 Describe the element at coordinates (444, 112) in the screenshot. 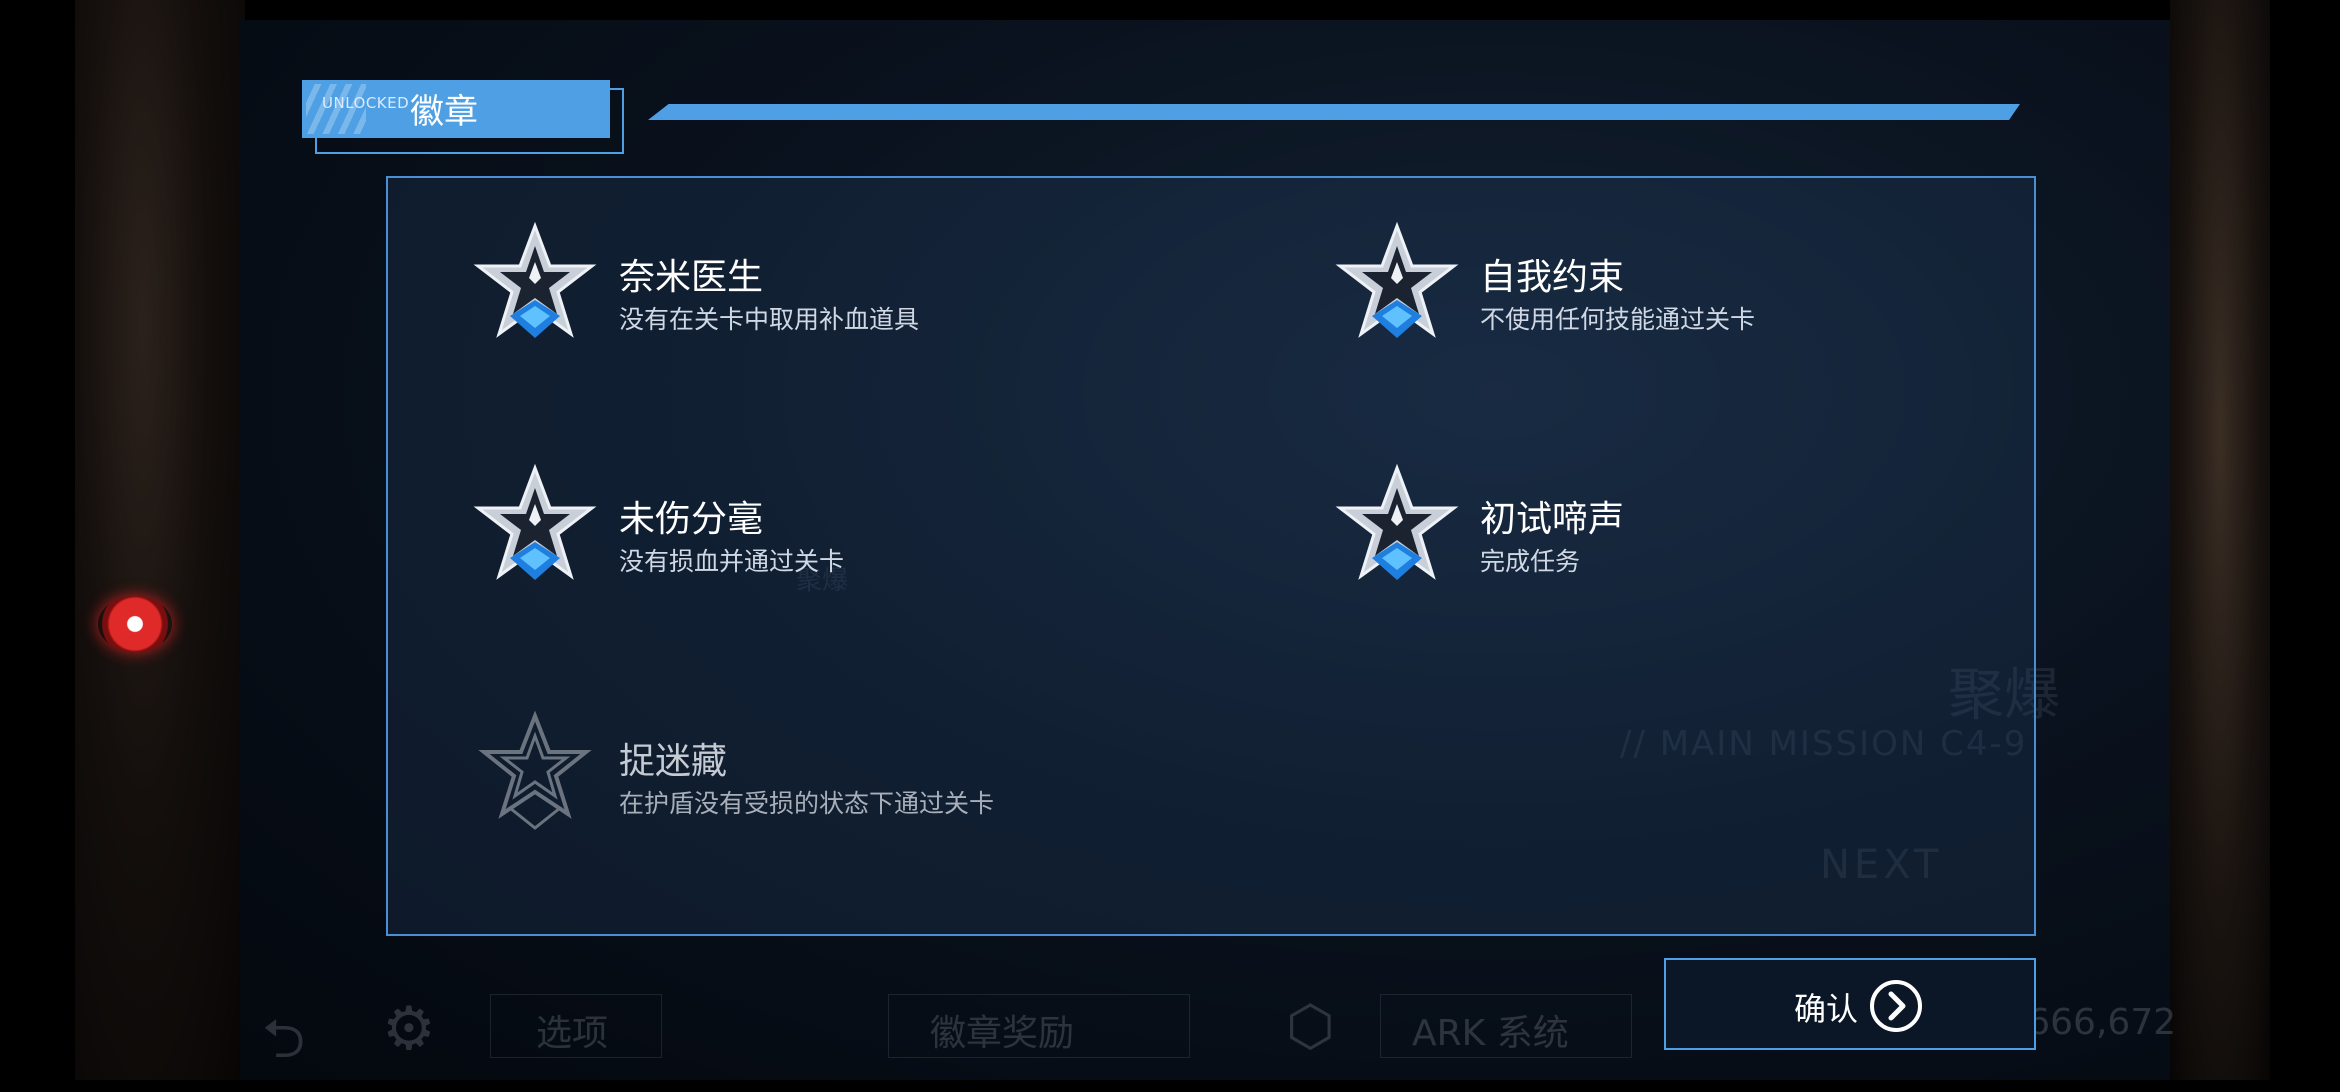

I see `dialog-title: 徽章` at that location.